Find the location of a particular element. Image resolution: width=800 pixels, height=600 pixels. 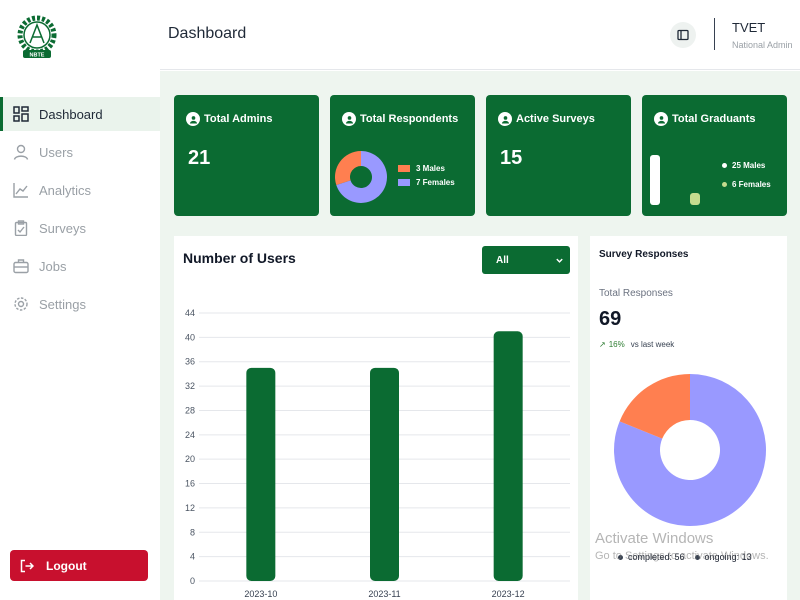

total-responses-value: 69 is located at coordinates (610, 319).